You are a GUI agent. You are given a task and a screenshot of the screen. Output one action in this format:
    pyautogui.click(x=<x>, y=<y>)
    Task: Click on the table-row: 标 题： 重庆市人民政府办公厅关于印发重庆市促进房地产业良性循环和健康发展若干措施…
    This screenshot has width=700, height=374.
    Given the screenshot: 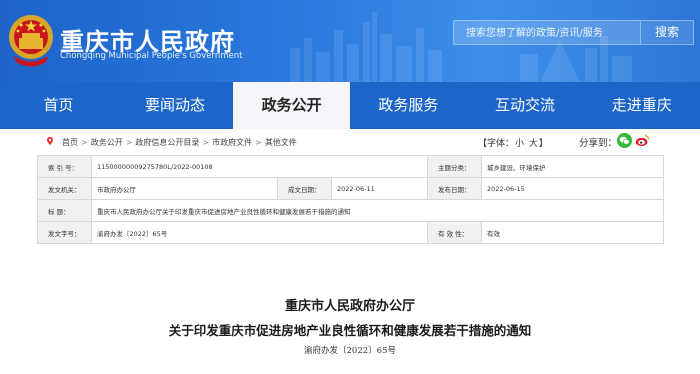 What is the action you would take?
    pyautogui.click(x=351, y=210)
    